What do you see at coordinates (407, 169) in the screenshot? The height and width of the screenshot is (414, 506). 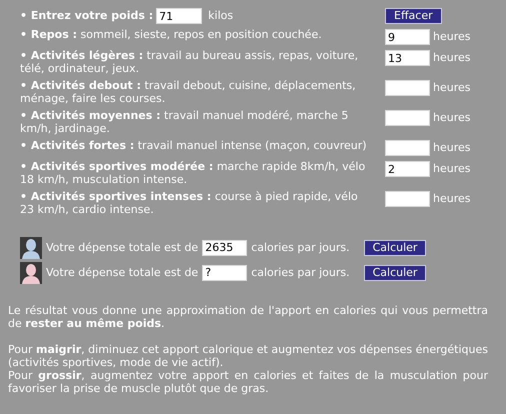 I see `input-field: 2` at bounding box center [407, 169].